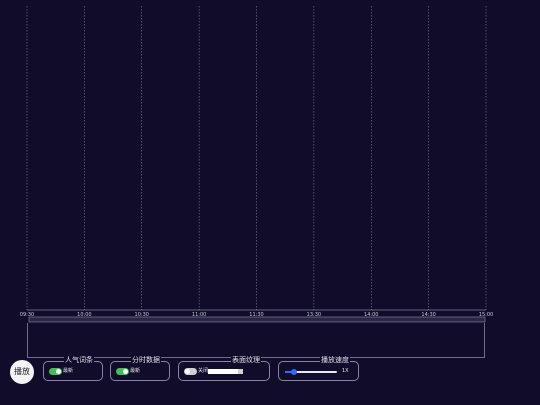 The height and width of the screenshot is (405, 540). I want to click on intraday-panel: 分时数据 最新, so click(140, 368).